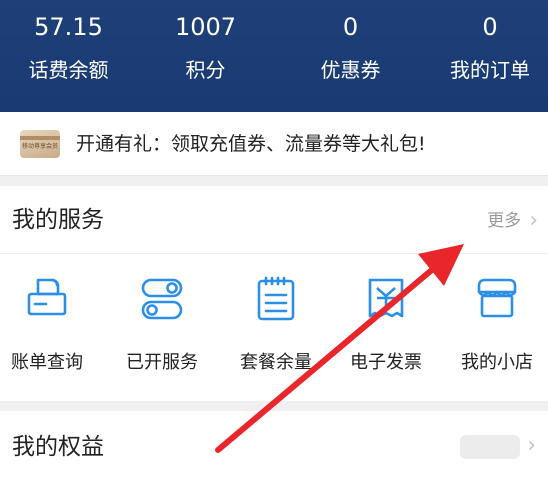  I want to click on service-active-services: 已开服务, so click(162, 331).